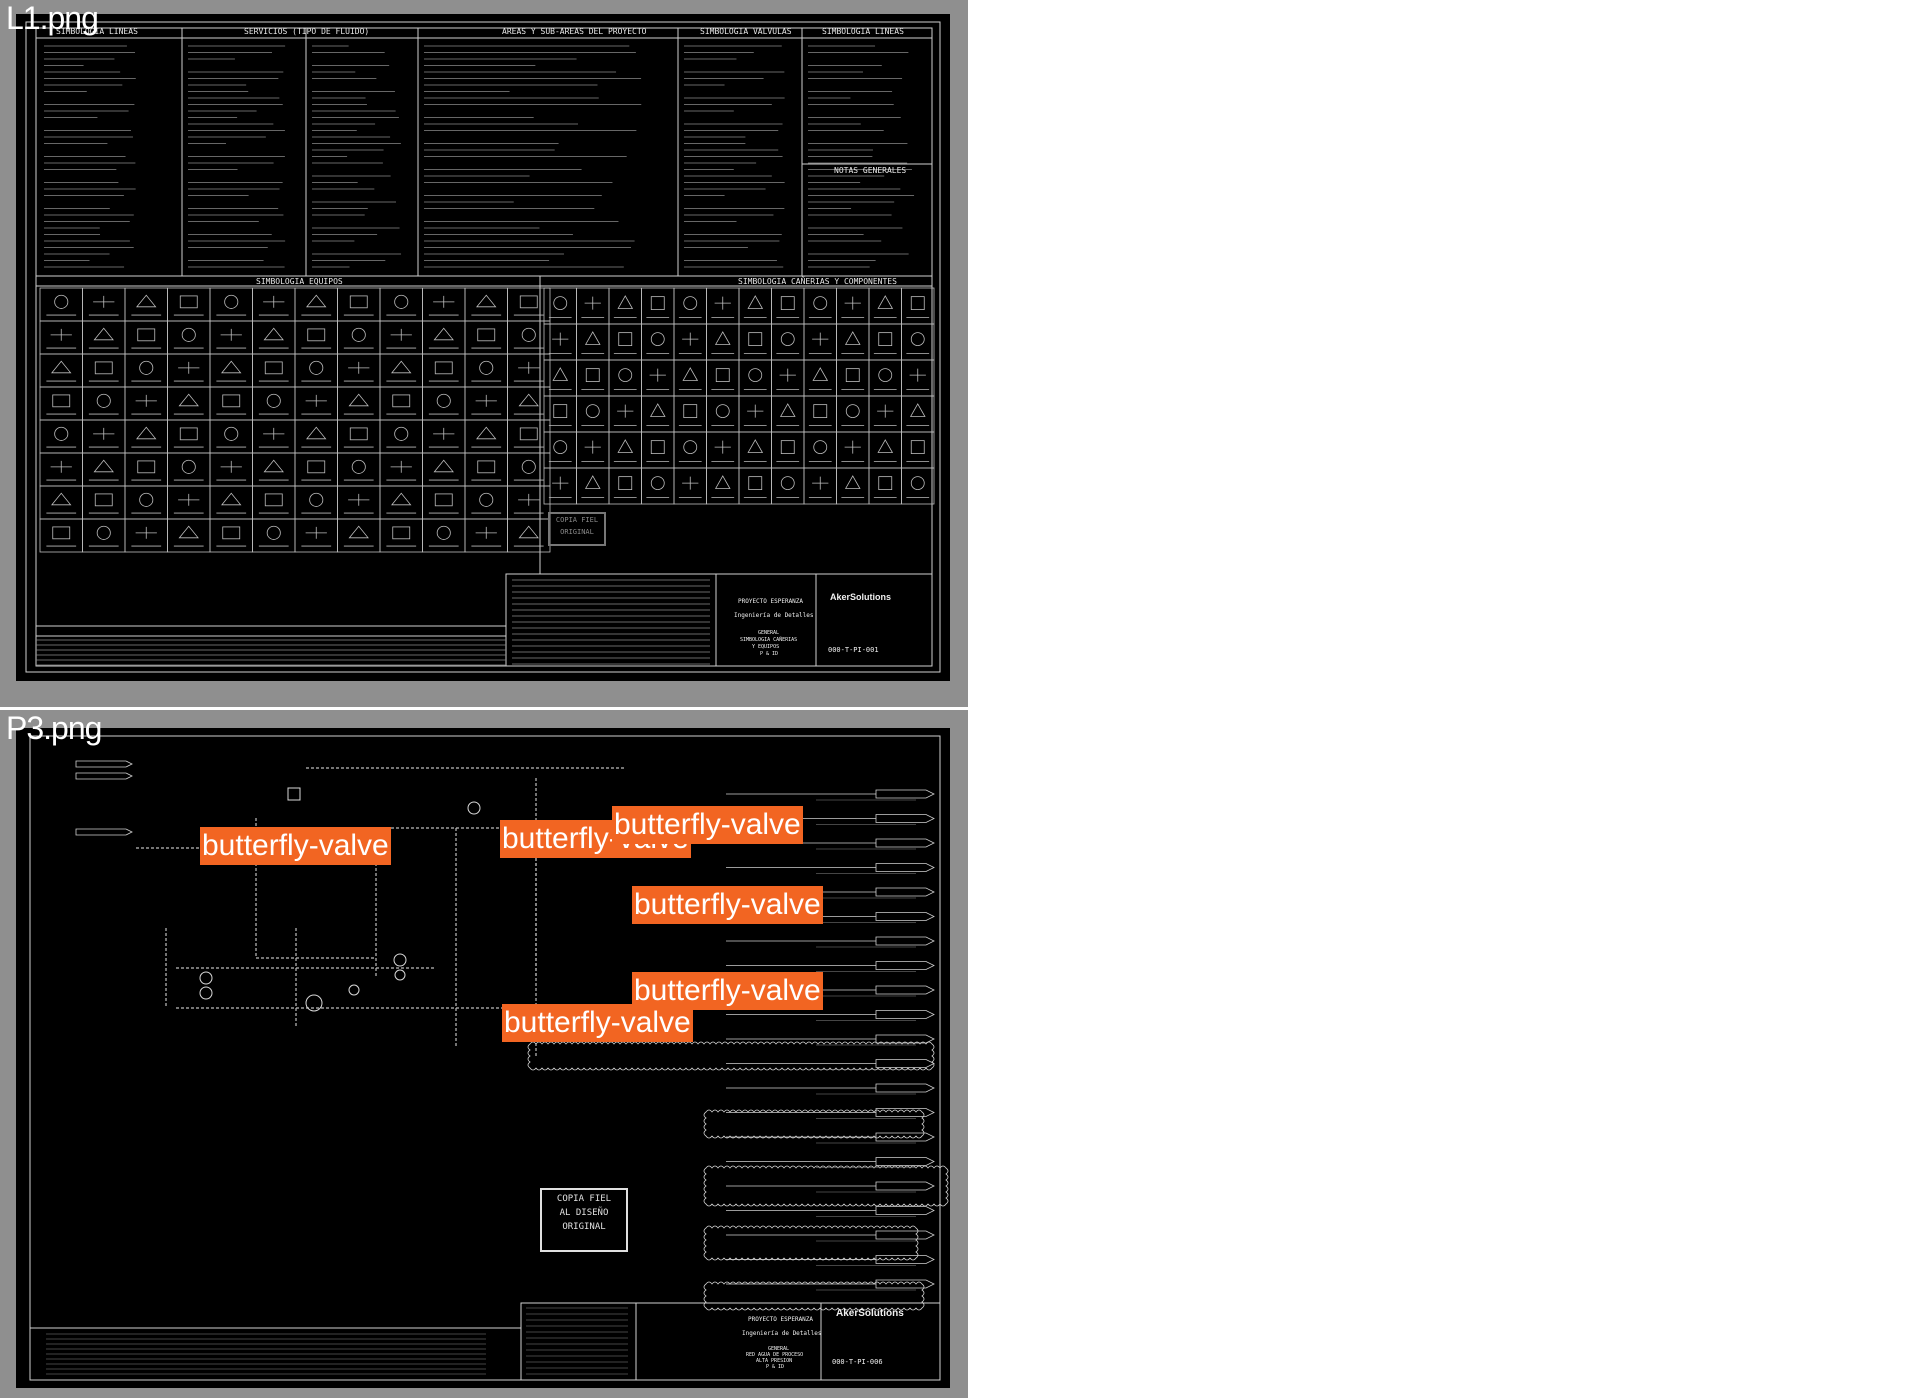  What do you see at coordinates (52, 18) in the screenshot?
I see `panel-title: L1.png` at bounding box center [52, 18].